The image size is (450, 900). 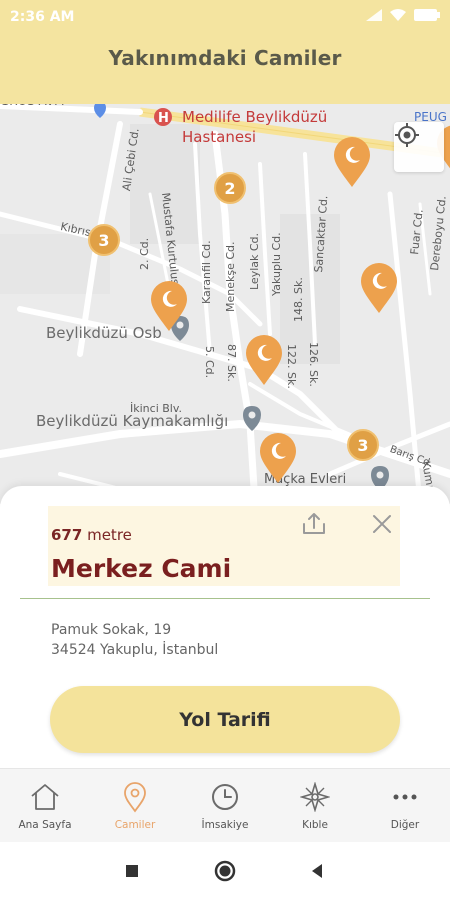 I want to click on status-icons, so click(x=403, y=15).